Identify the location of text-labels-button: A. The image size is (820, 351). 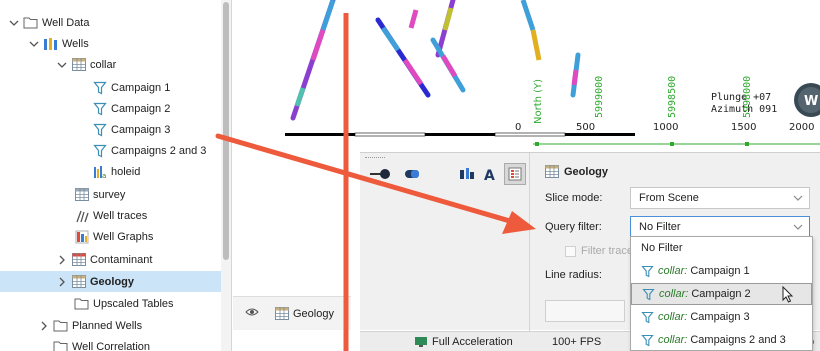
(491, 174).